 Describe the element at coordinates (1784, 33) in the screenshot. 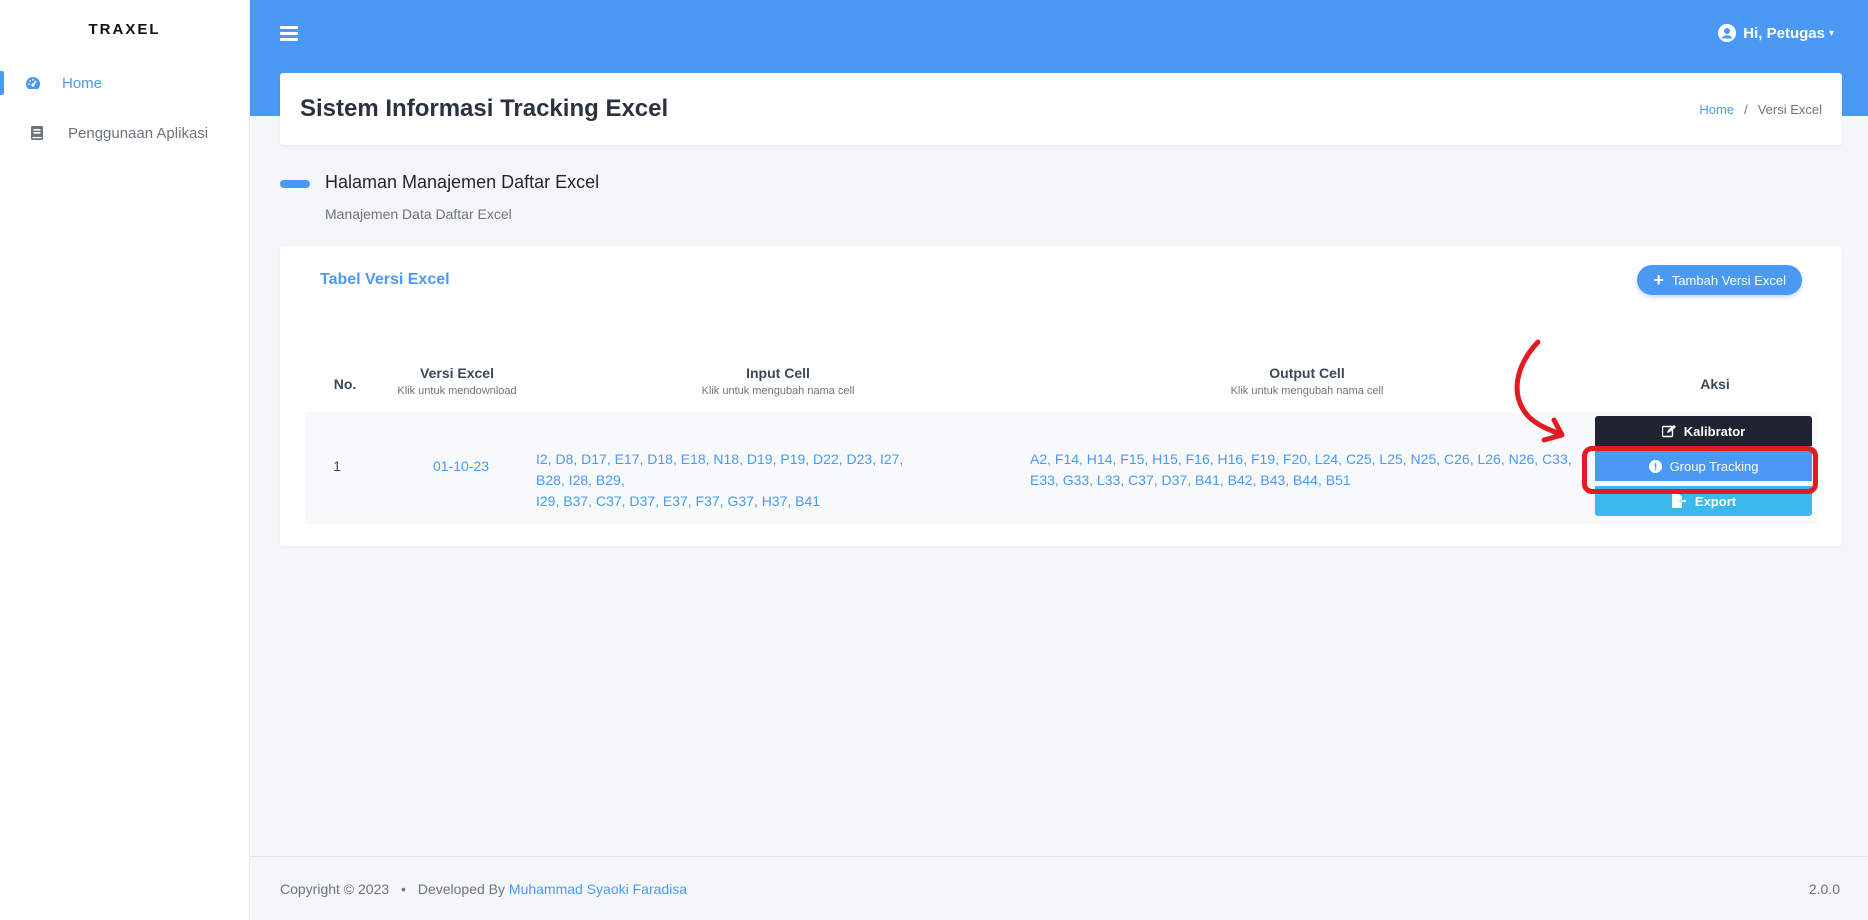

I see `user-greeting: Hi, Petugas` at that location.